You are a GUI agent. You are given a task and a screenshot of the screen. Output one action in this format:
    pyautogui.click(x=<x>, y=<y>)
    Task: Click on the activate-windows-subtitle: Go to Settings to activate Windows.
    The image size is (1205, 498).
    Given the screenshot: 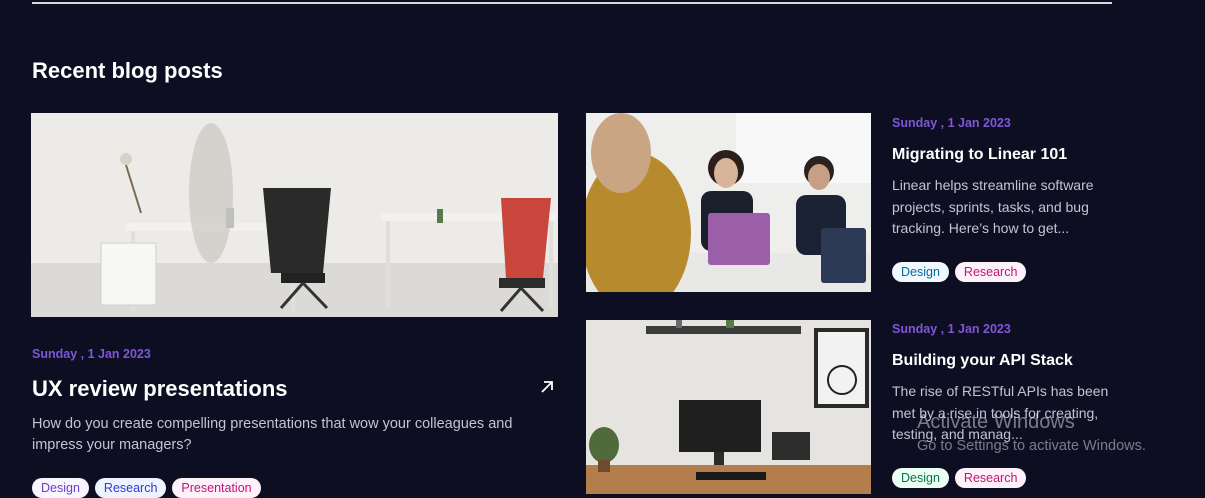 What is the action you would take?
    pyautogui.click(x=1031, y=446)
    